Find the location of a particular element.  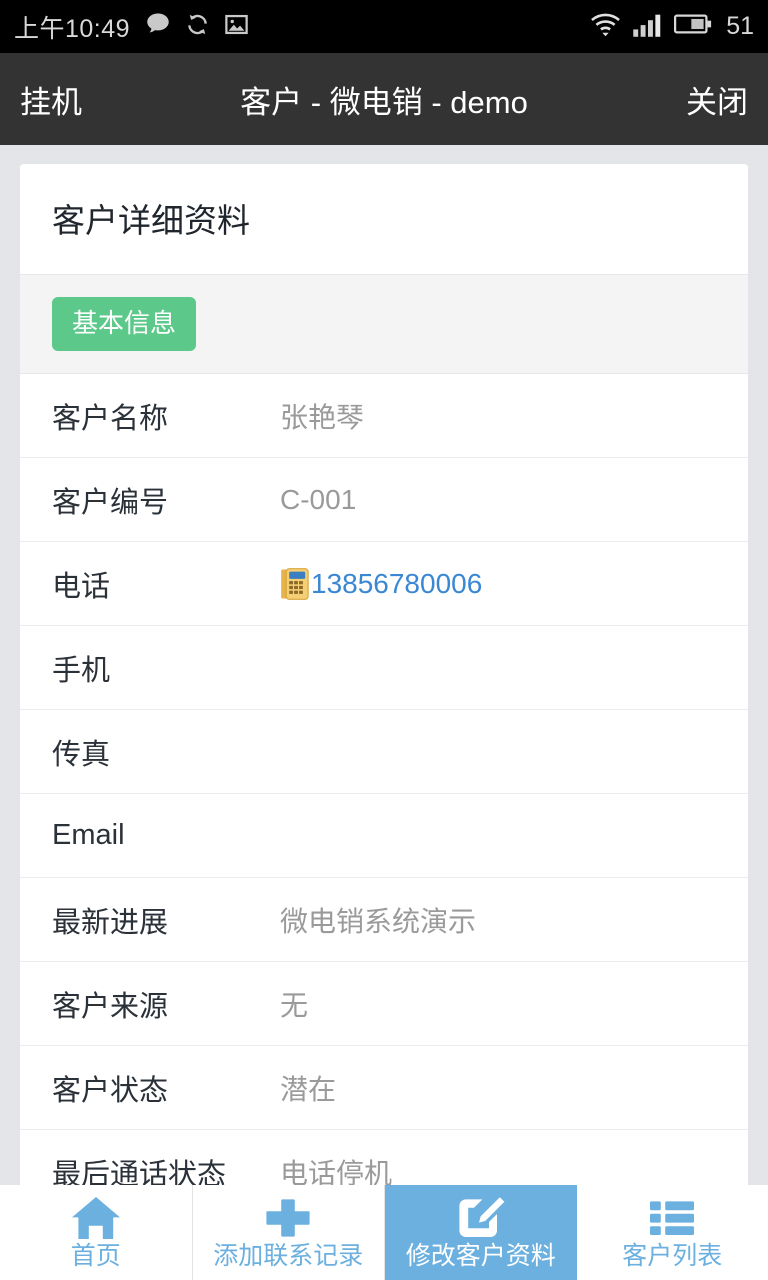

detail-row-value: 张艳琴 is located at coordinates (322, 417).